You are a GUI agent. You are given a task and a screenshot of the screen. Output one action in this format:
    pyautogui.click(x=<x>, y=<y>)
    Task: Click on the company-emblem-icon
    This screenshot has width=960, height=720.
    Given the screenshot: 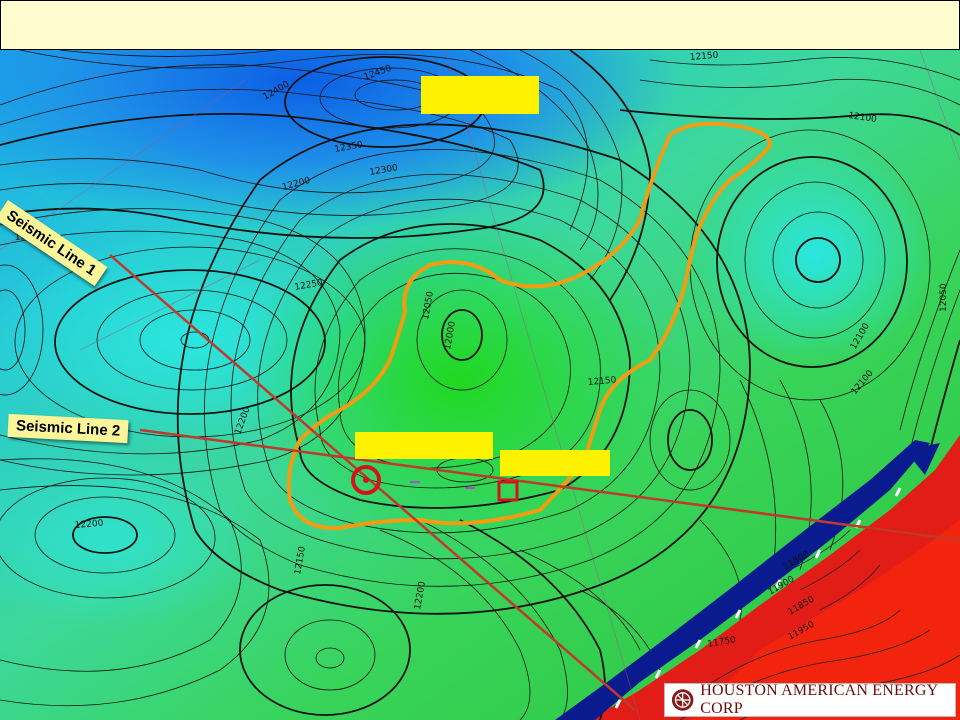 What is the action you would take?
    pyautogui.click(x=682, y=700)
    